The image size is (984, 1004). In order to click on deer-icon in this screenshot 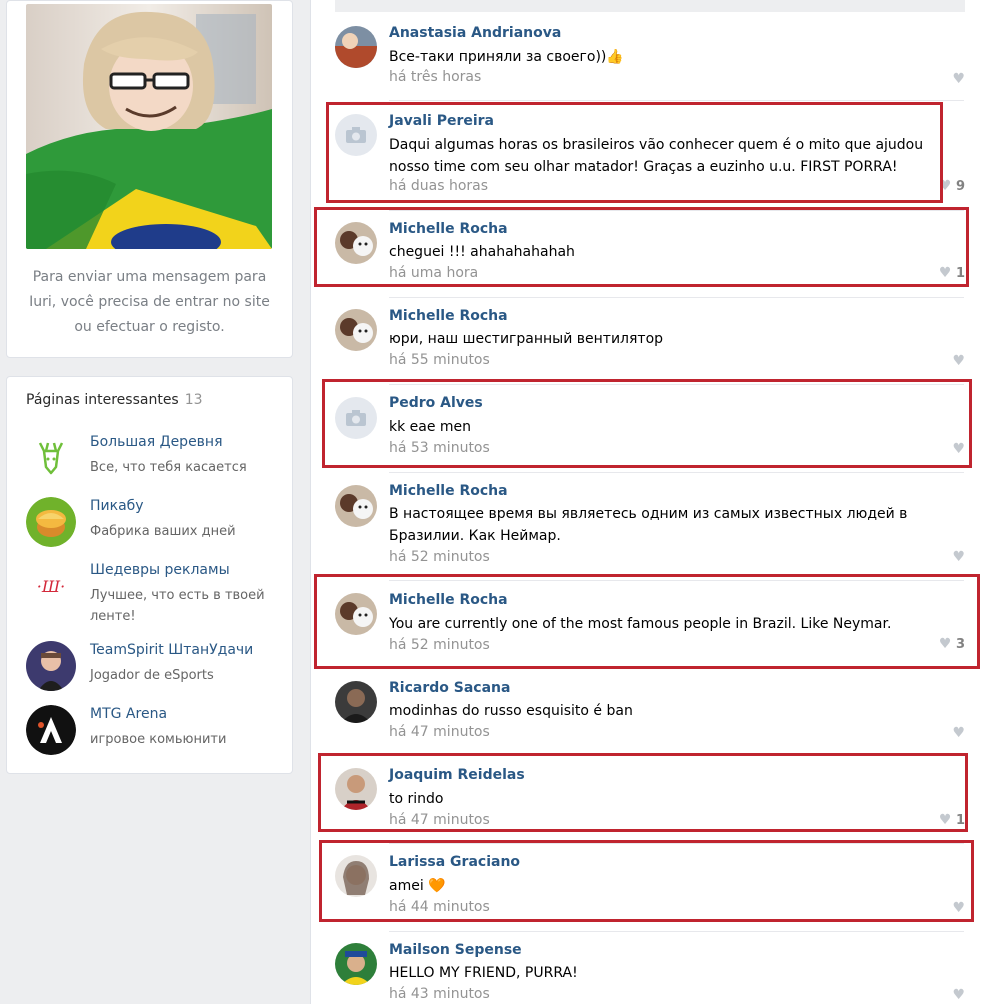, I will do `click(51, 458)`.